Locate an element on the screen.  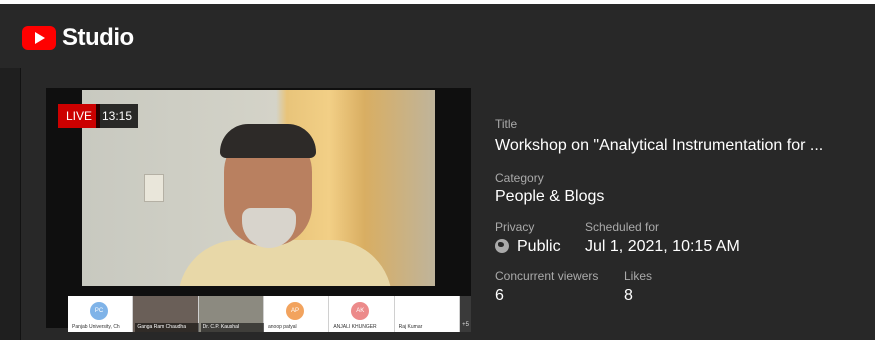
participant-name: anoop patyal is located at coordinates (282, 327).